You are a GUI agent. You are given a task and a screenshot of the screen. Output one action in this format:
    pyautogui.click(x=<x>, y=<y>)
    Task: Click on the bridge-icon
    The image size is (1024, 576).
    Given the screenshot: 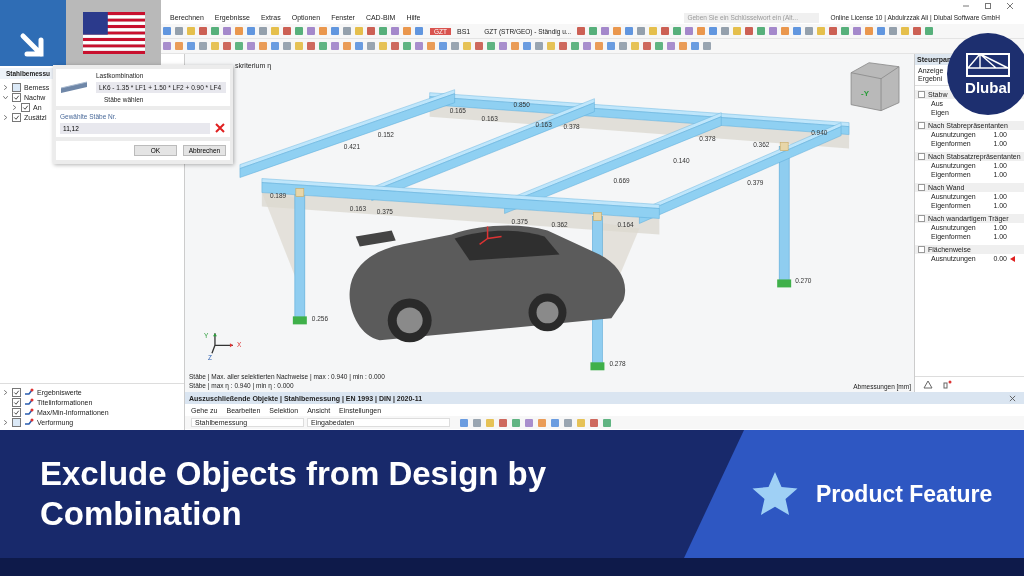 What is the action you would take?
    pyautogui.click(x=988, y=64)
    